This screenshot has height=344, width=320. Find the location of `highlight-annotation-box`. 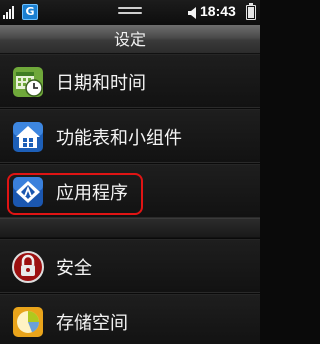

highlight-annotation-box is located at coordinates (75, 194).